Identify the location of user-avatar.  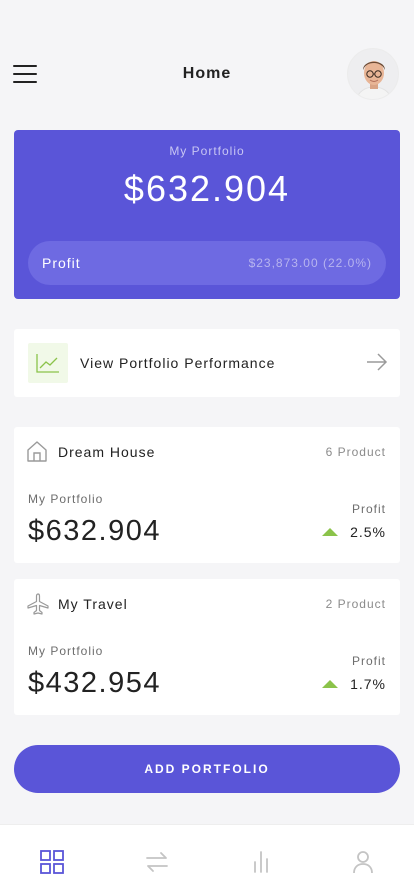
(373, 74).